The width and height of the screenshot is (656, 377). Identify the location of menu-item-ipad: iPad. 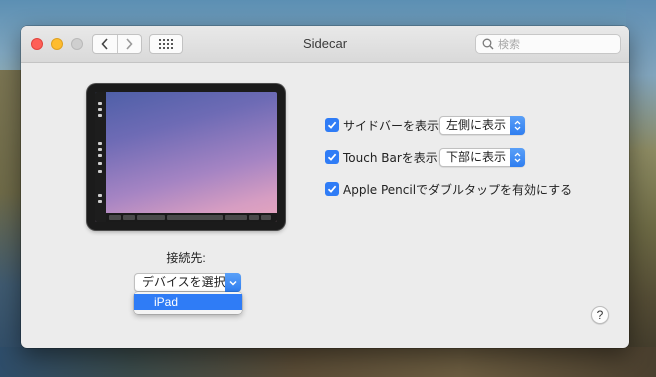
(188, 302).